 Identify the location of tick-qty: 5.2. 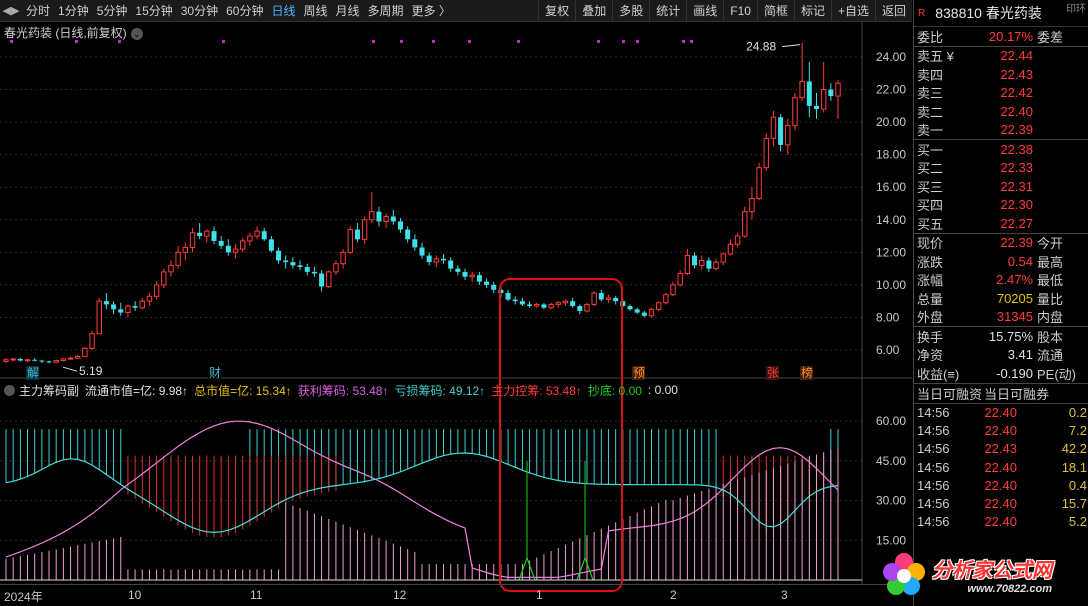
(1077, 522).